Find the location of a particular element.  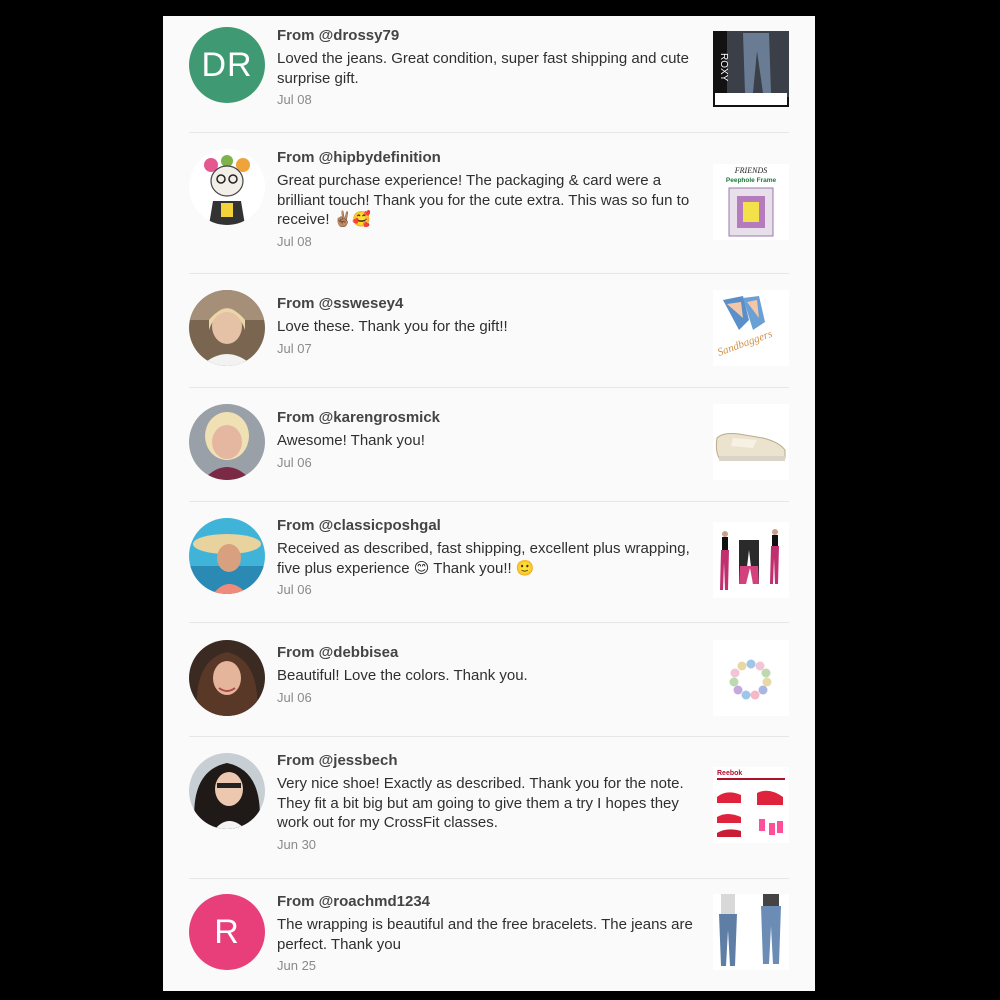

shoe-product-photo is located at coordinates (751, 442).